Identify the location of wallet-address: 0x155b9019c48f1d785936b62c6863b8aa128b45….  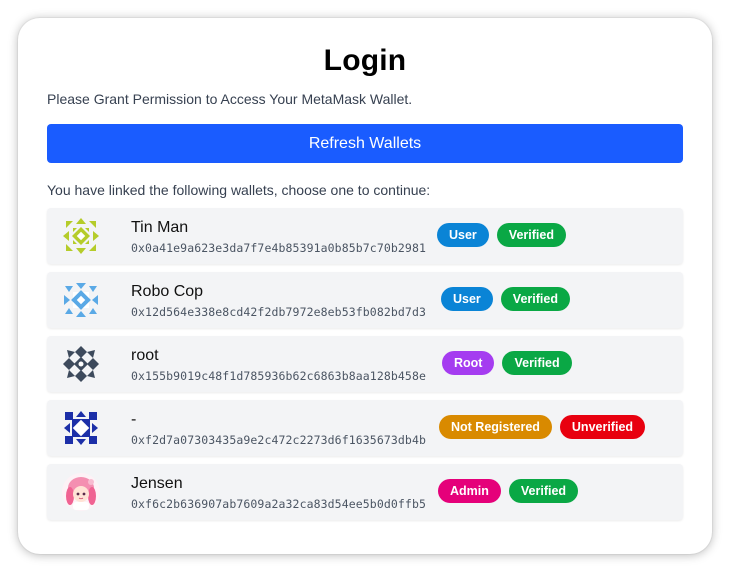
(278, 376).